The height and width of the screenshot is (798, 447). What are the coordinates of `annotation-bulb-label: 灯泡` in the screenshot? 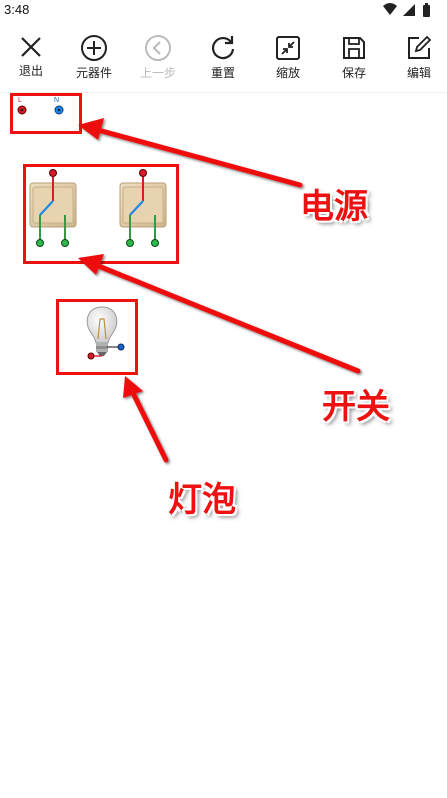 It's located at (202, 500).